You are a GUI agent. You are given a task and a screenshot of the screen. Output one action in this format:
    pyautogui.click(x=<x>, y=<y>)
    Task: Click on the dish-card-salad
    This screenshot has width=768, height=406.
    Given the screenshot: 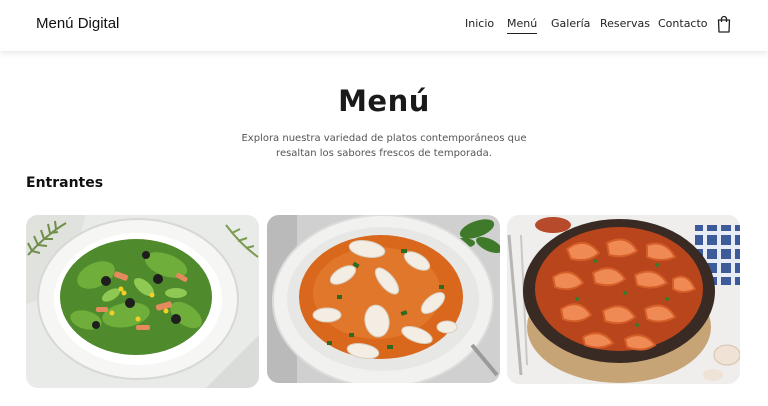 What is the action you would take?
    pyautogui.click(x=142, y=301)
    